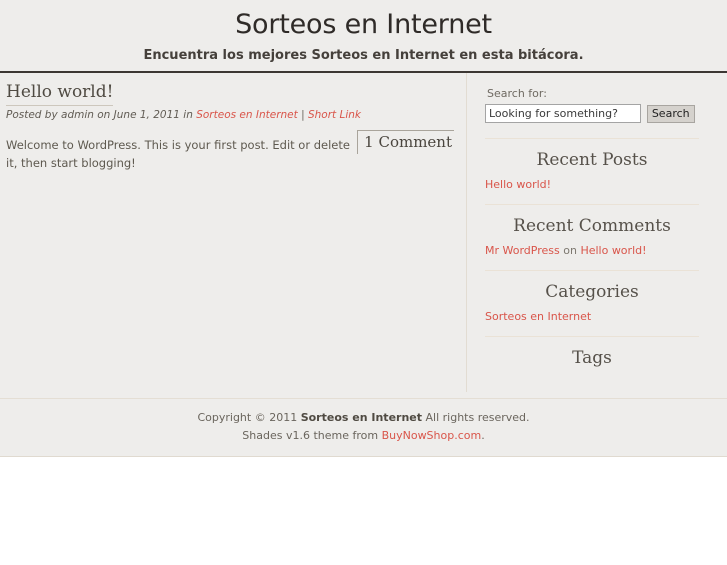  I want to click on post-title: Hello world!, so click(60, 94).